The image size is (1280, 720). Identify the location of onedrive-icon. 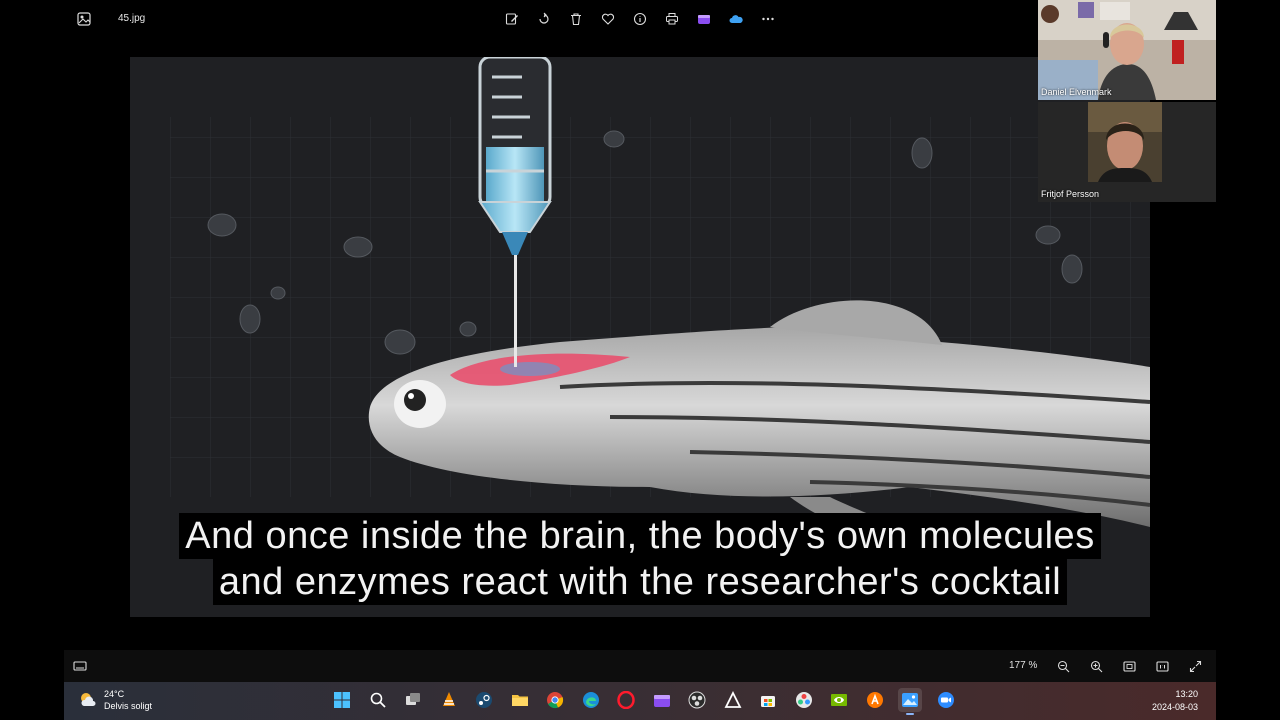
(736, 19).